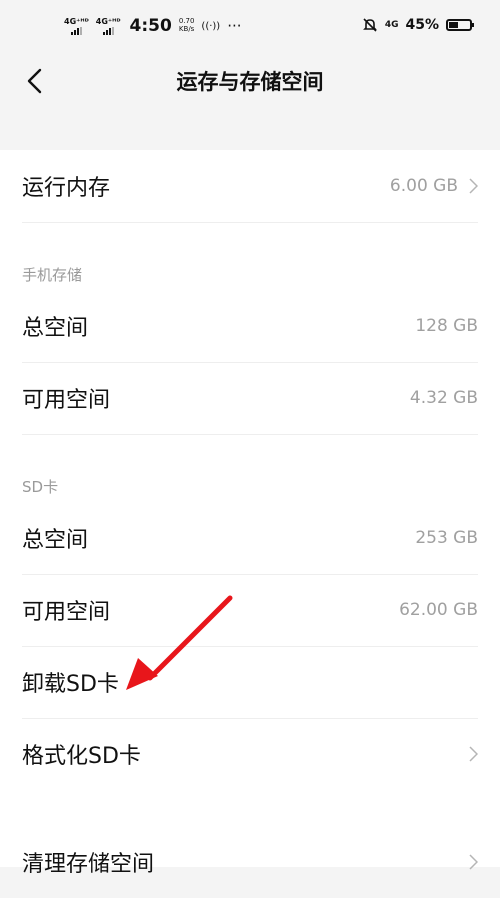 This screenshot has height=898, width=500. What do you see at coordinates (250, 754) in the screenshot?
I see `format-sd-row: 格式化SD卡` at bounding box center [250, 754].